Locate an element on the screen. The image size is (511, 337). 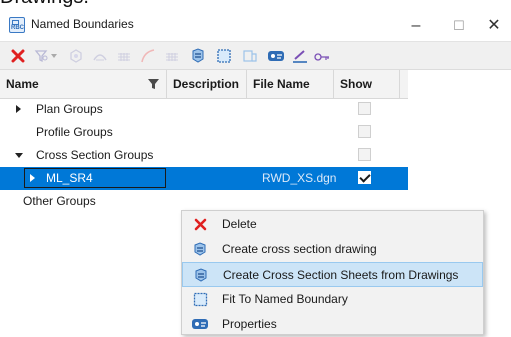
menu-item-fit-to-named-boundary: Fit To Named Boundary is located at coordinates (332, 299).